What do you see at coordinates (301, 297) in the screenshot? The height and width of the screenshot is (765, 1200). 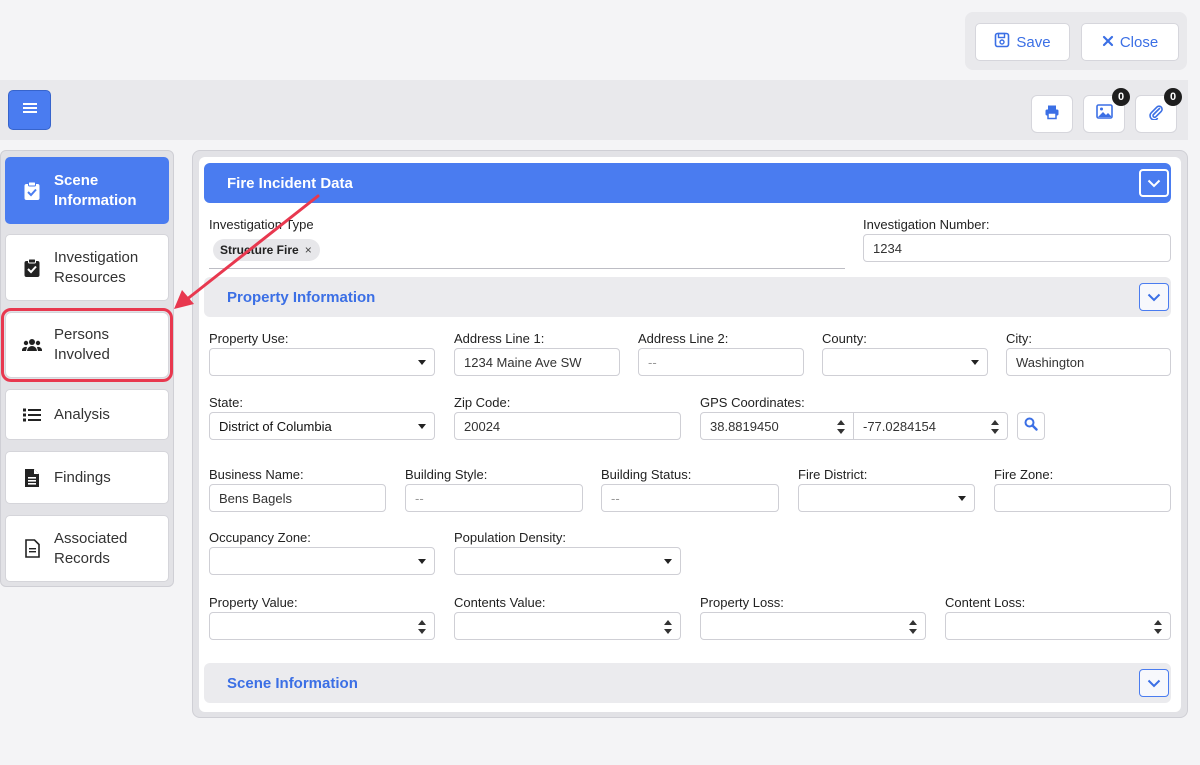 I see `section-title: Property Information` at bounding box center [301, 297].